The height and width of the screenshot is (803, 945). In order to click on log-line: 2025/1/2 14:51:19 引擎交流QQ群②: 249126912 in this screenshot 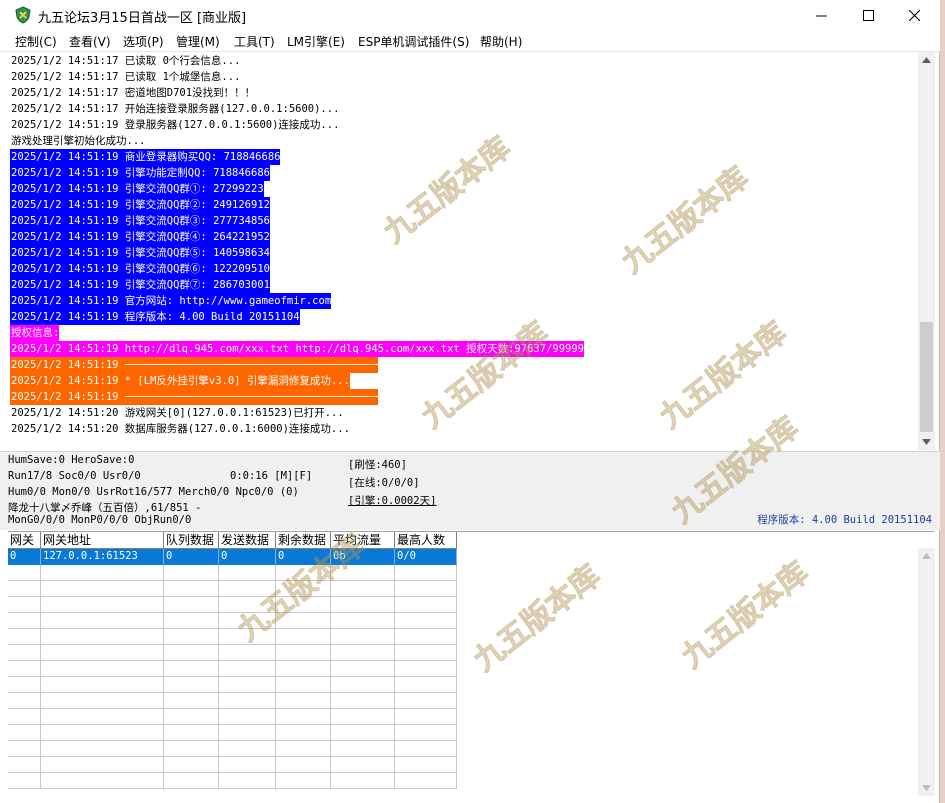, I will do `click(140, 205)`.